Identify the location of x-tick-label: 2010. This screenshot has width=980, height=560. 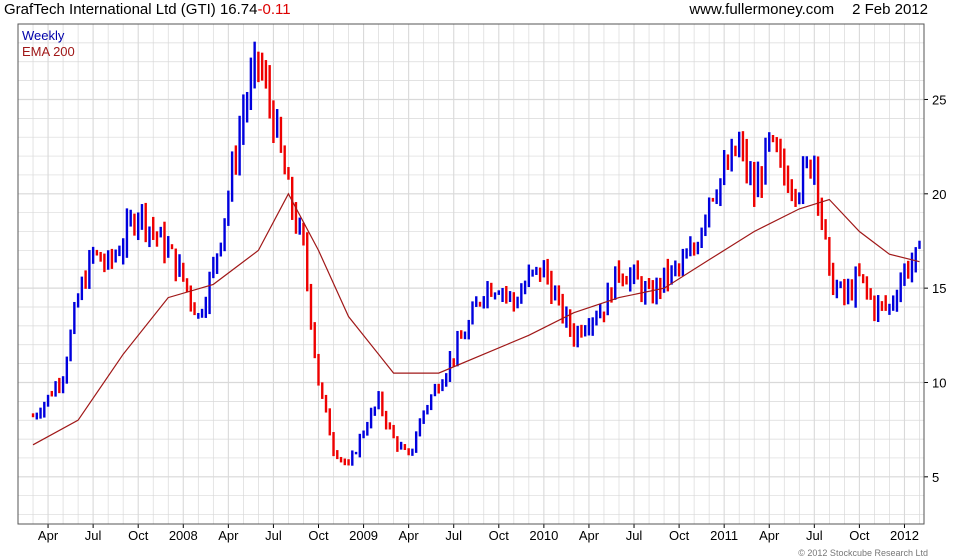
(543, 535).